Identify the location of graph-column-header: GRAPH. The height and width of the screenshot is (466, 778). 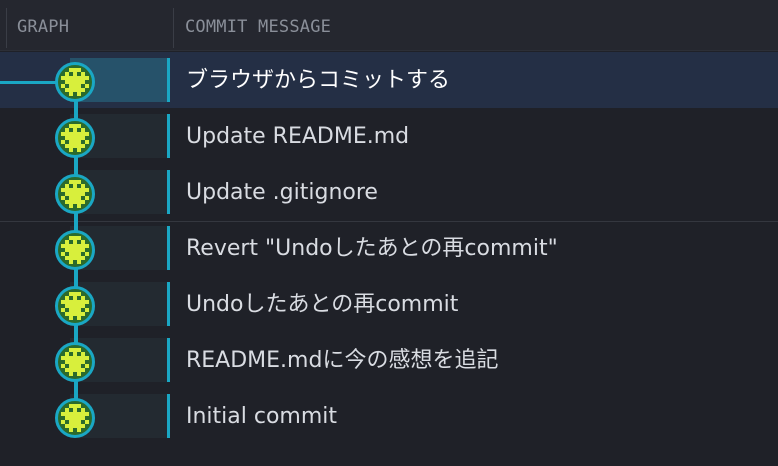
(43, 25).